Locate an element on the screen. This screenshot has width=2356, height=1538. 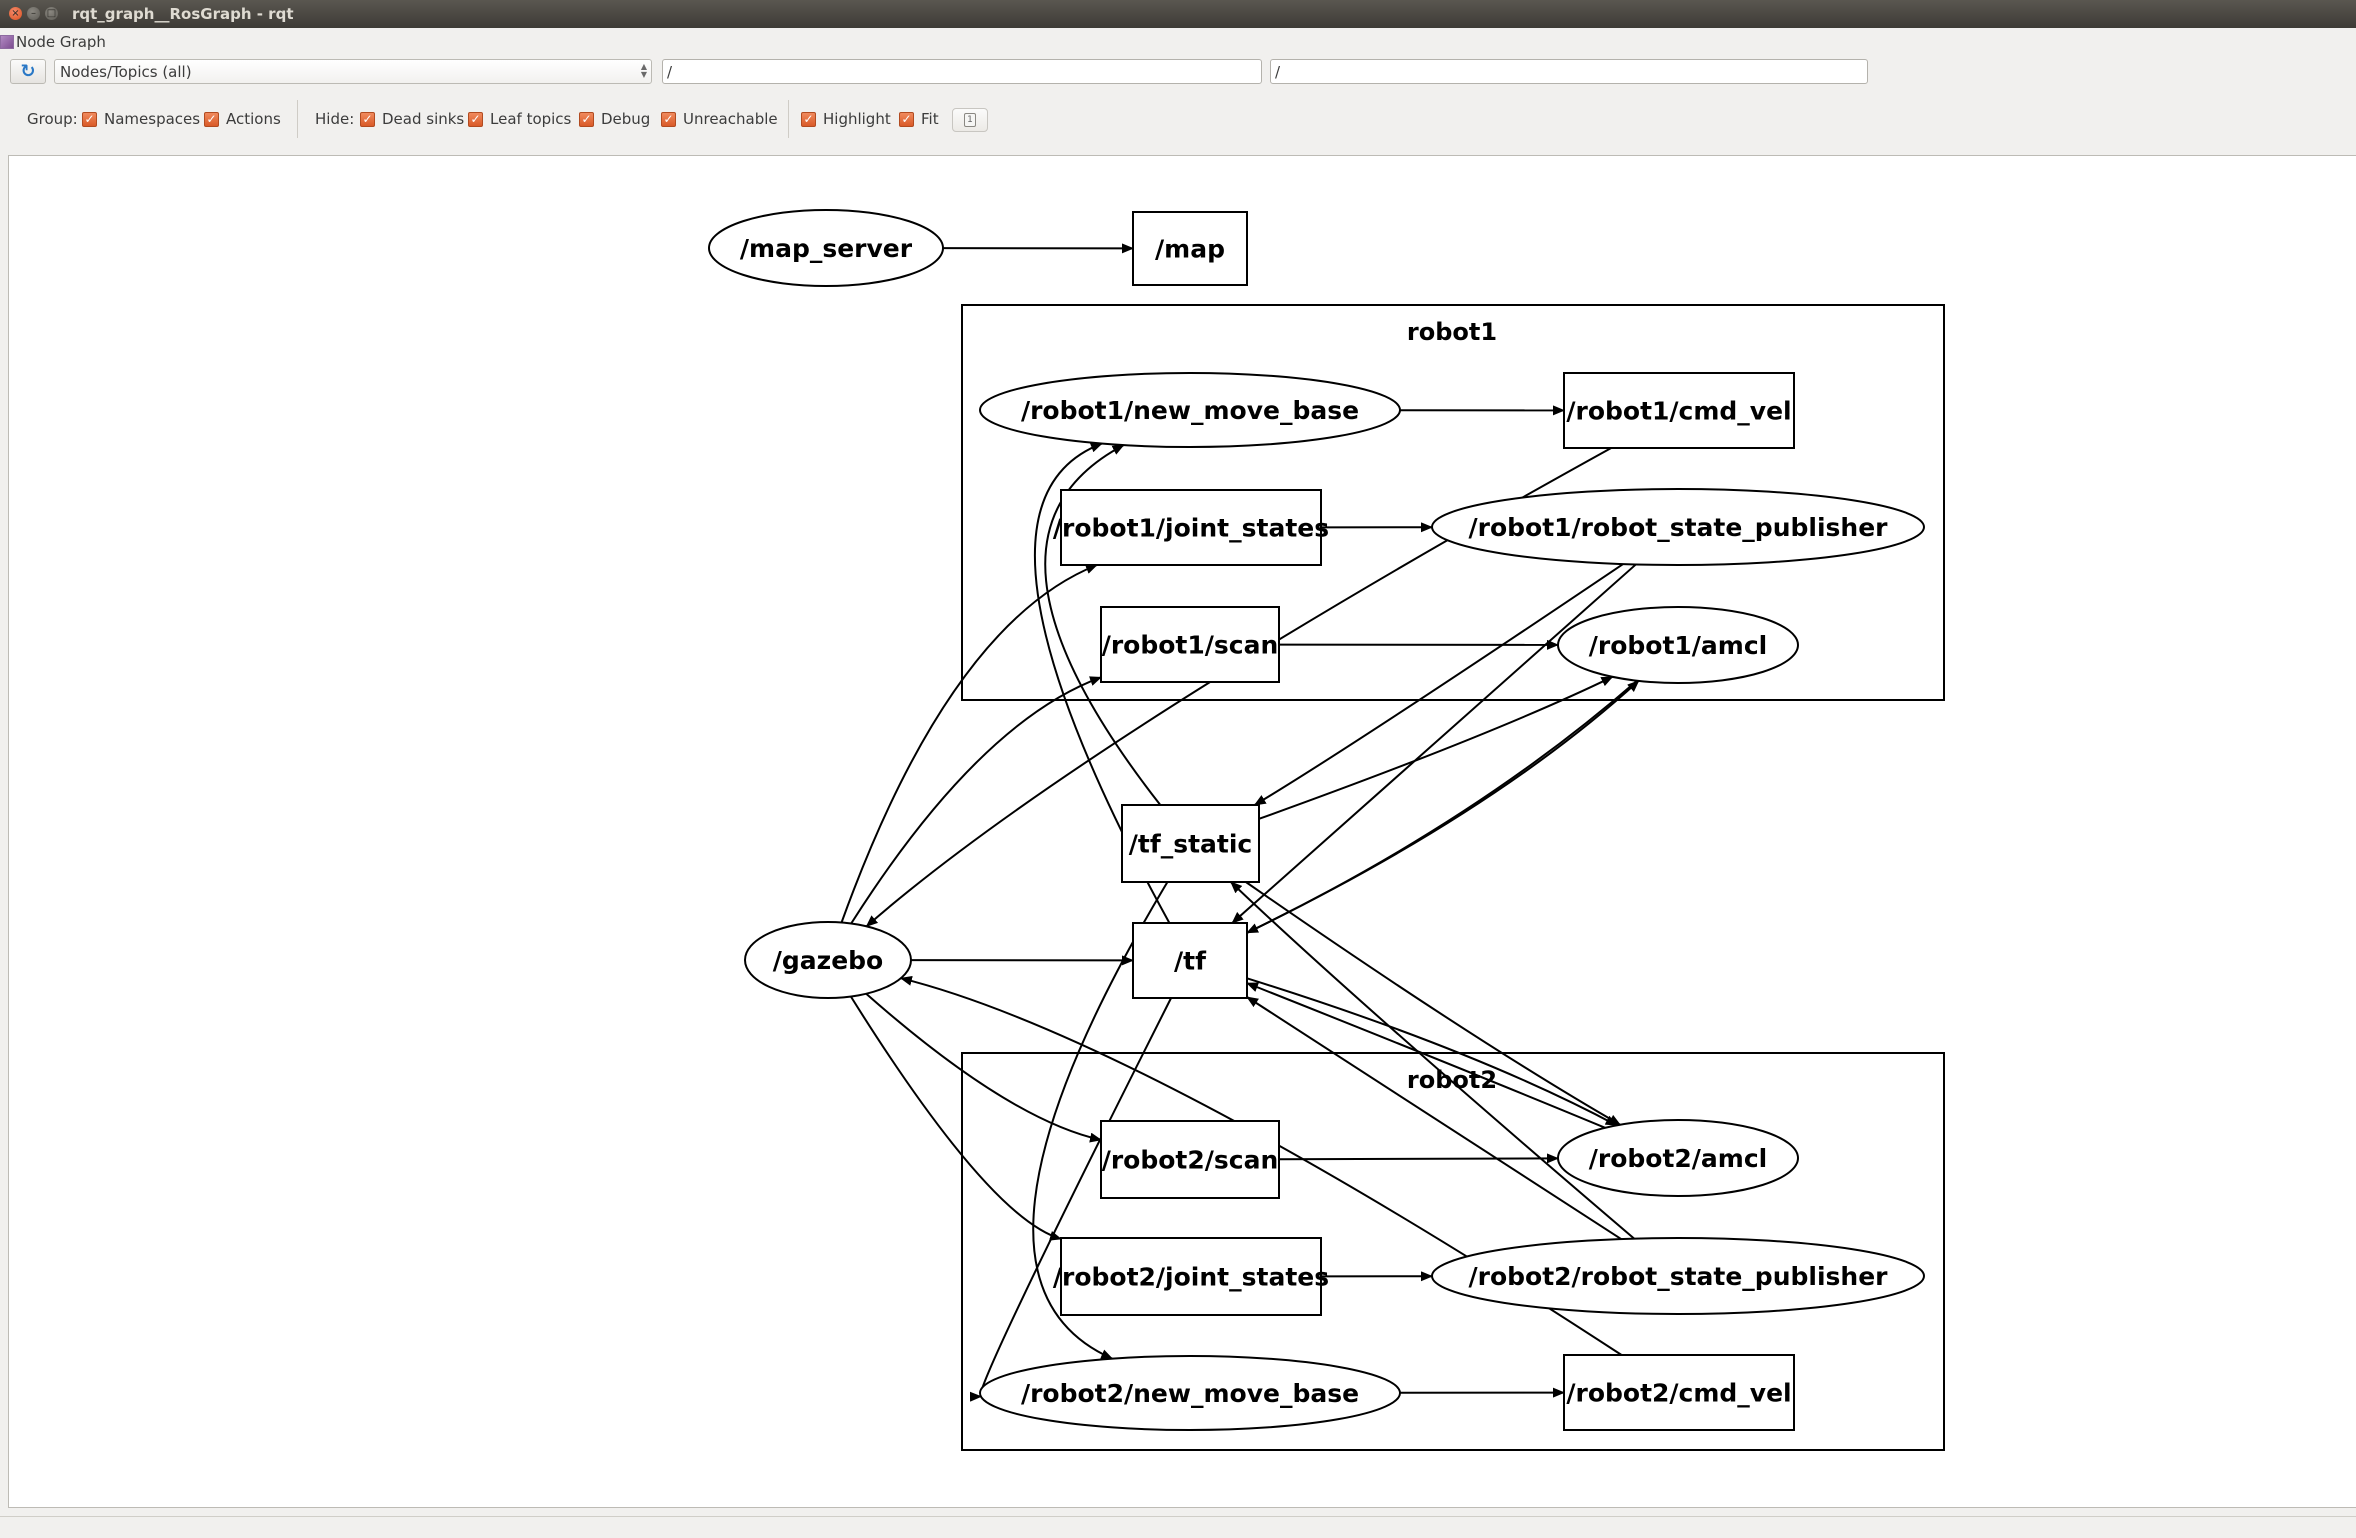
graph-label: /robot1/new_move_base is located at coordinates (1190, 410).